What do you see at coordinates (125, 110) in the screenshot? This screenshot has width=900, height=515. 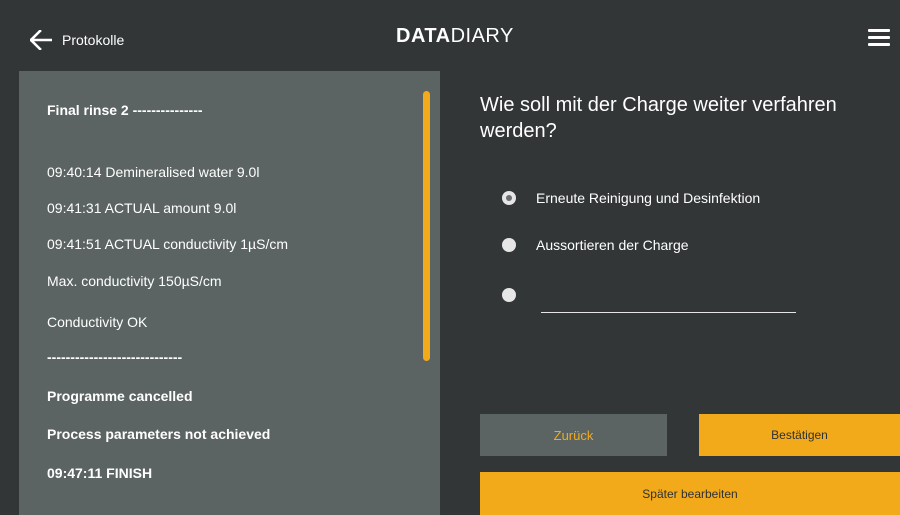 I see `log-line: Final rinse 2 ---------------` at bounding box center [125, 110].